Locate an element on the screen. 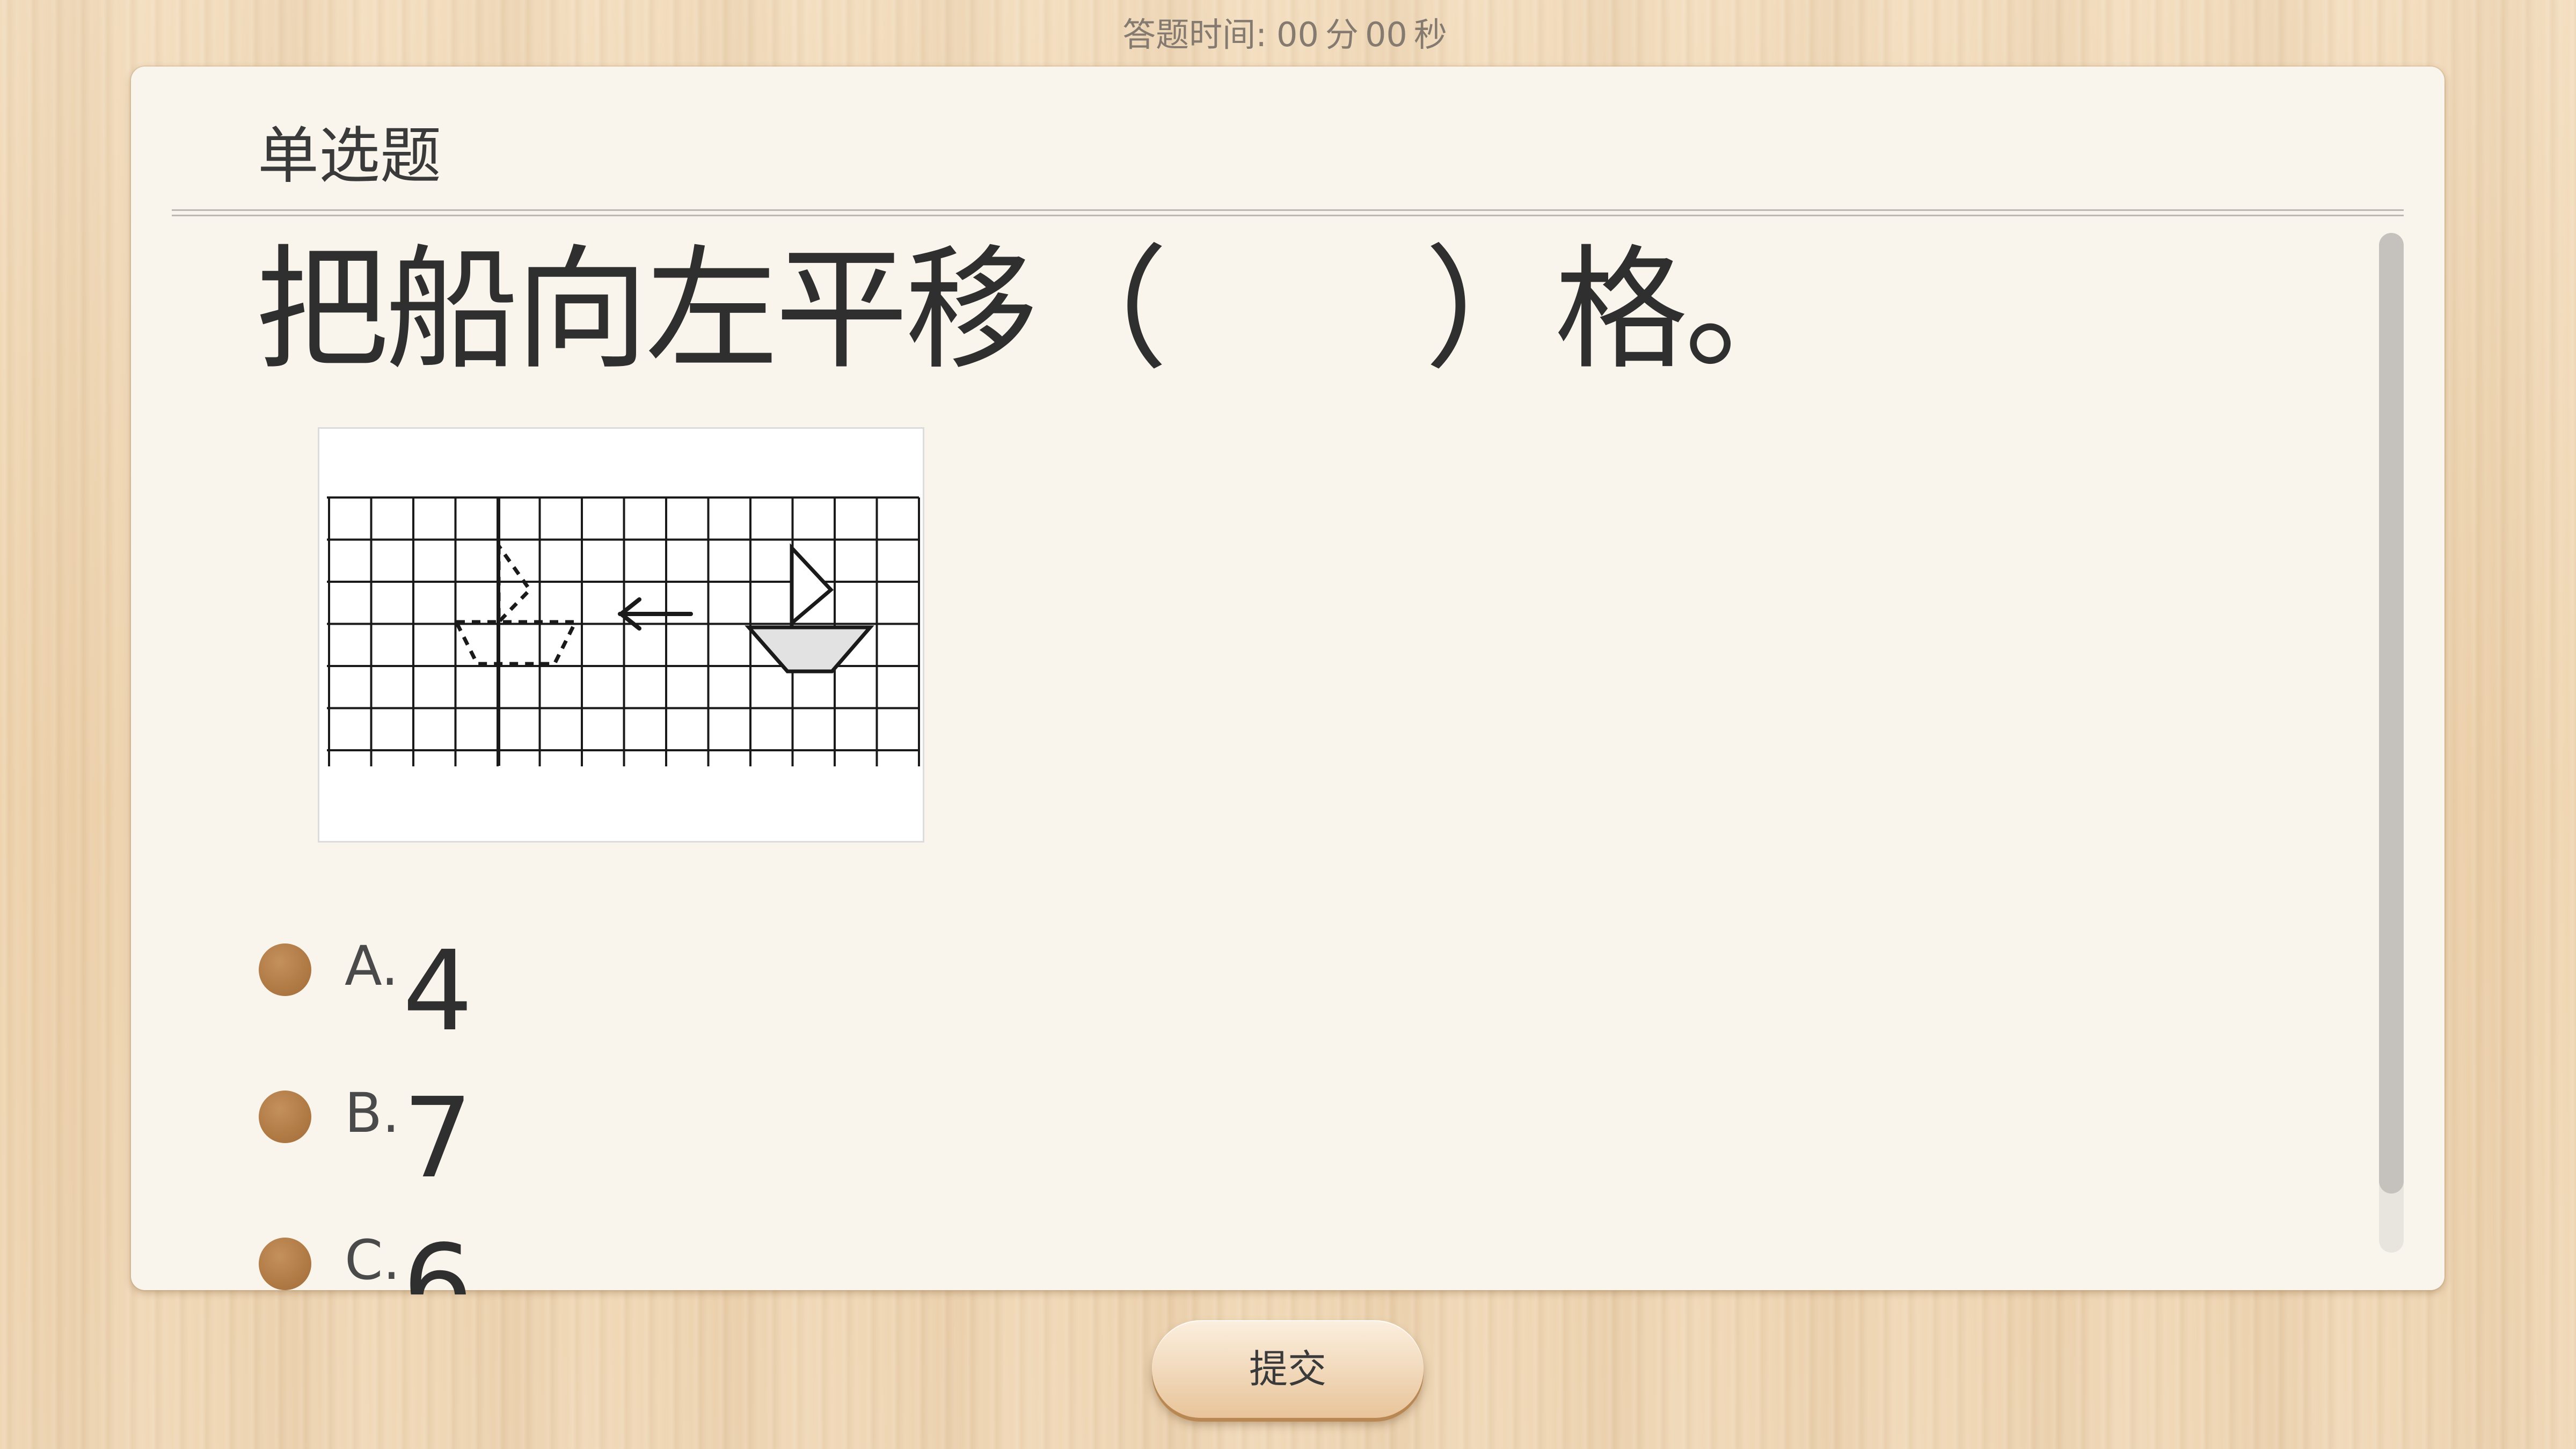 The height and width of the screenshot is (1449, 2576). option-b: B. 7 is located at coordinates (501, 1106).